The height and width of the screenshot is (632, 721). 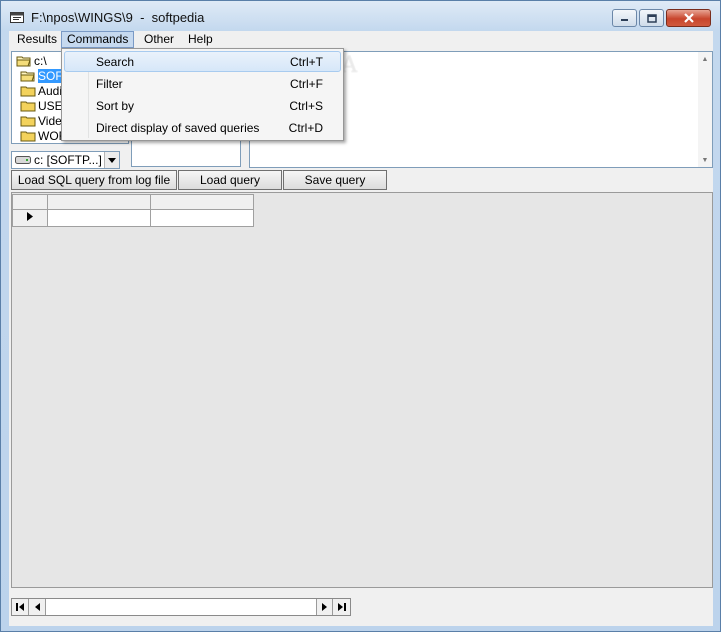 I want to click on menu-item-label: Filter, so click(x=109, y=83).